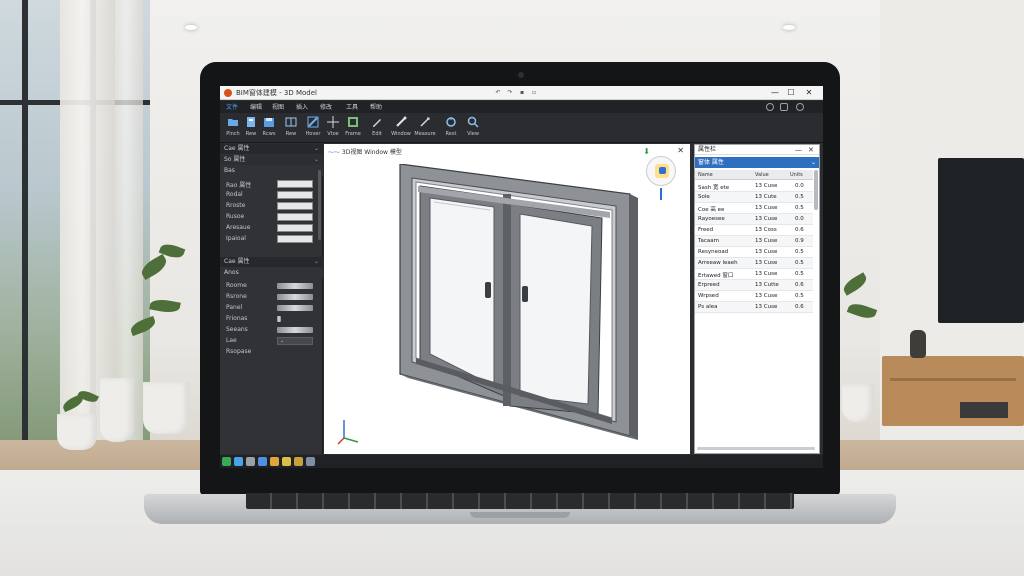 This screenshot has width=1024, height=576. What do you see at coordinates (352, 106) in the screenshot?
I see `menu-tools: 工具` at bounding box center [352, 106].